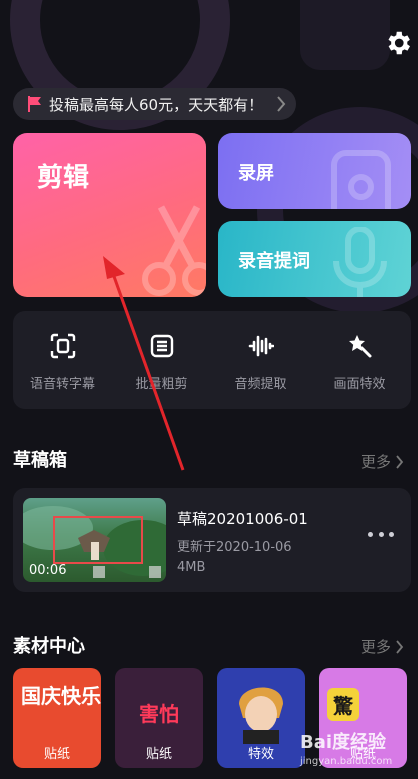  Describe the element at coordinates (242, 519) in the screenshot. I see `draft-name: 草稿20201006-01` at that location.